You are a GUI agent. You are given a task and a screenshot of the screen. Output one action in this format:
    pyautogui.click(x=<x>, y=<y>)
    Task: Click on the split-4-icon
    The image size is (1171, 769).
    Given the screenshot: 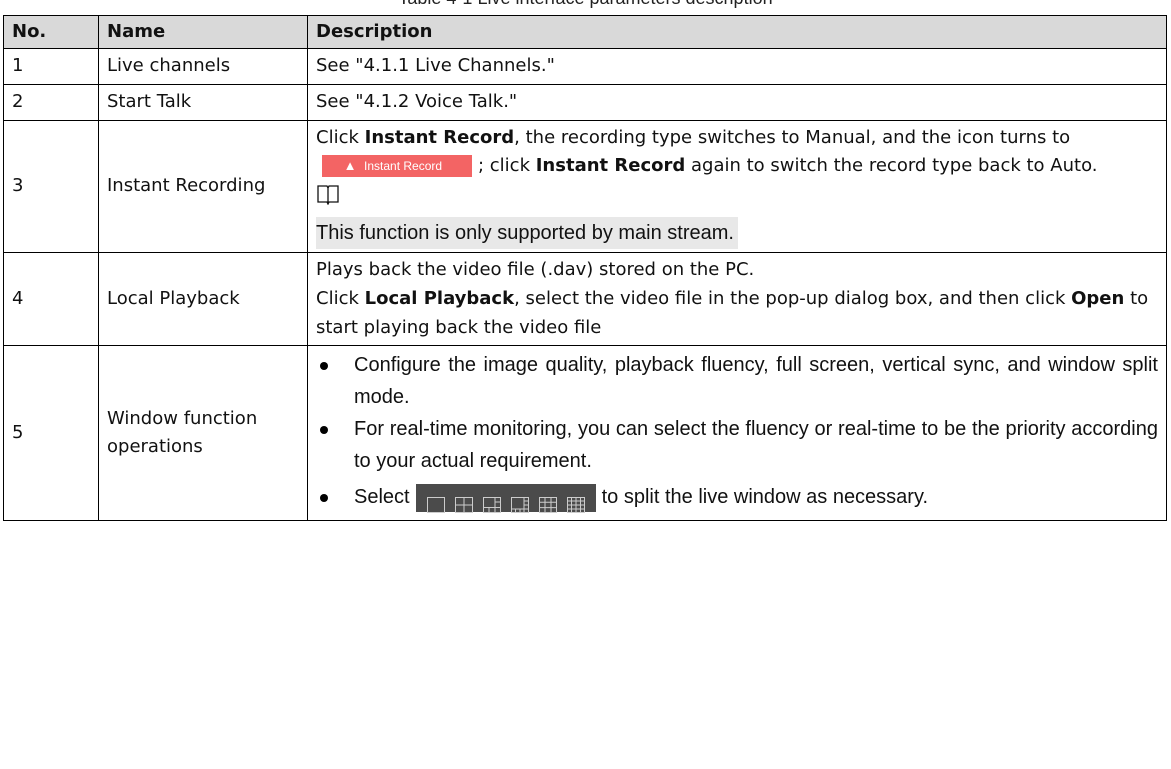 What is the action you would take?
    pyautogui.click(x=463, y=504)
    